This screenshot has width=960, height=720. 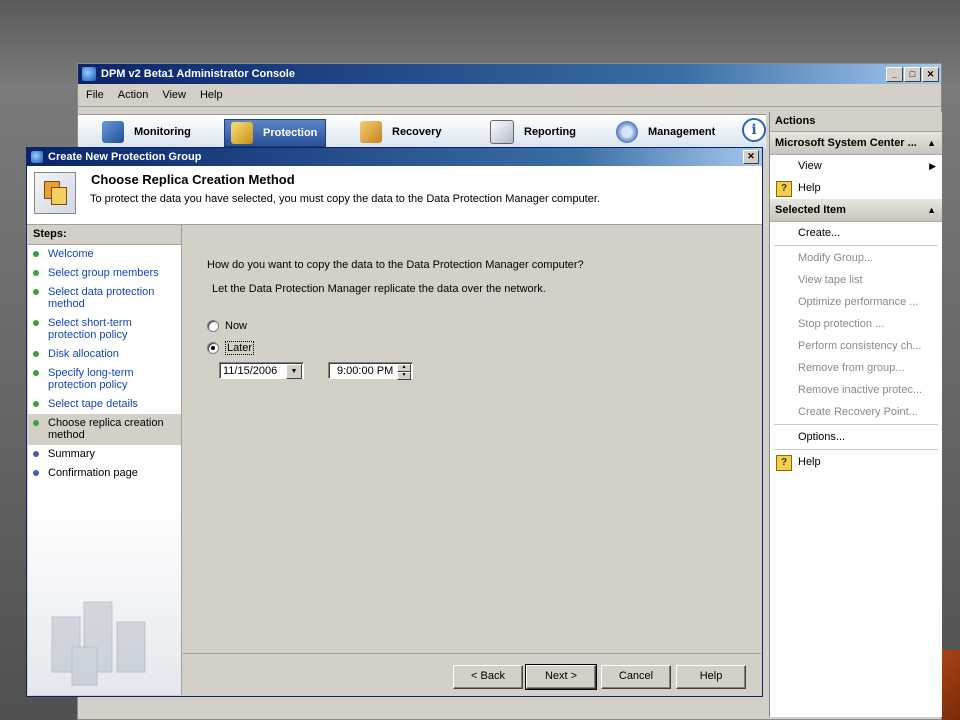 I want to click on step-label: Summary, so click(x=72, y=454).